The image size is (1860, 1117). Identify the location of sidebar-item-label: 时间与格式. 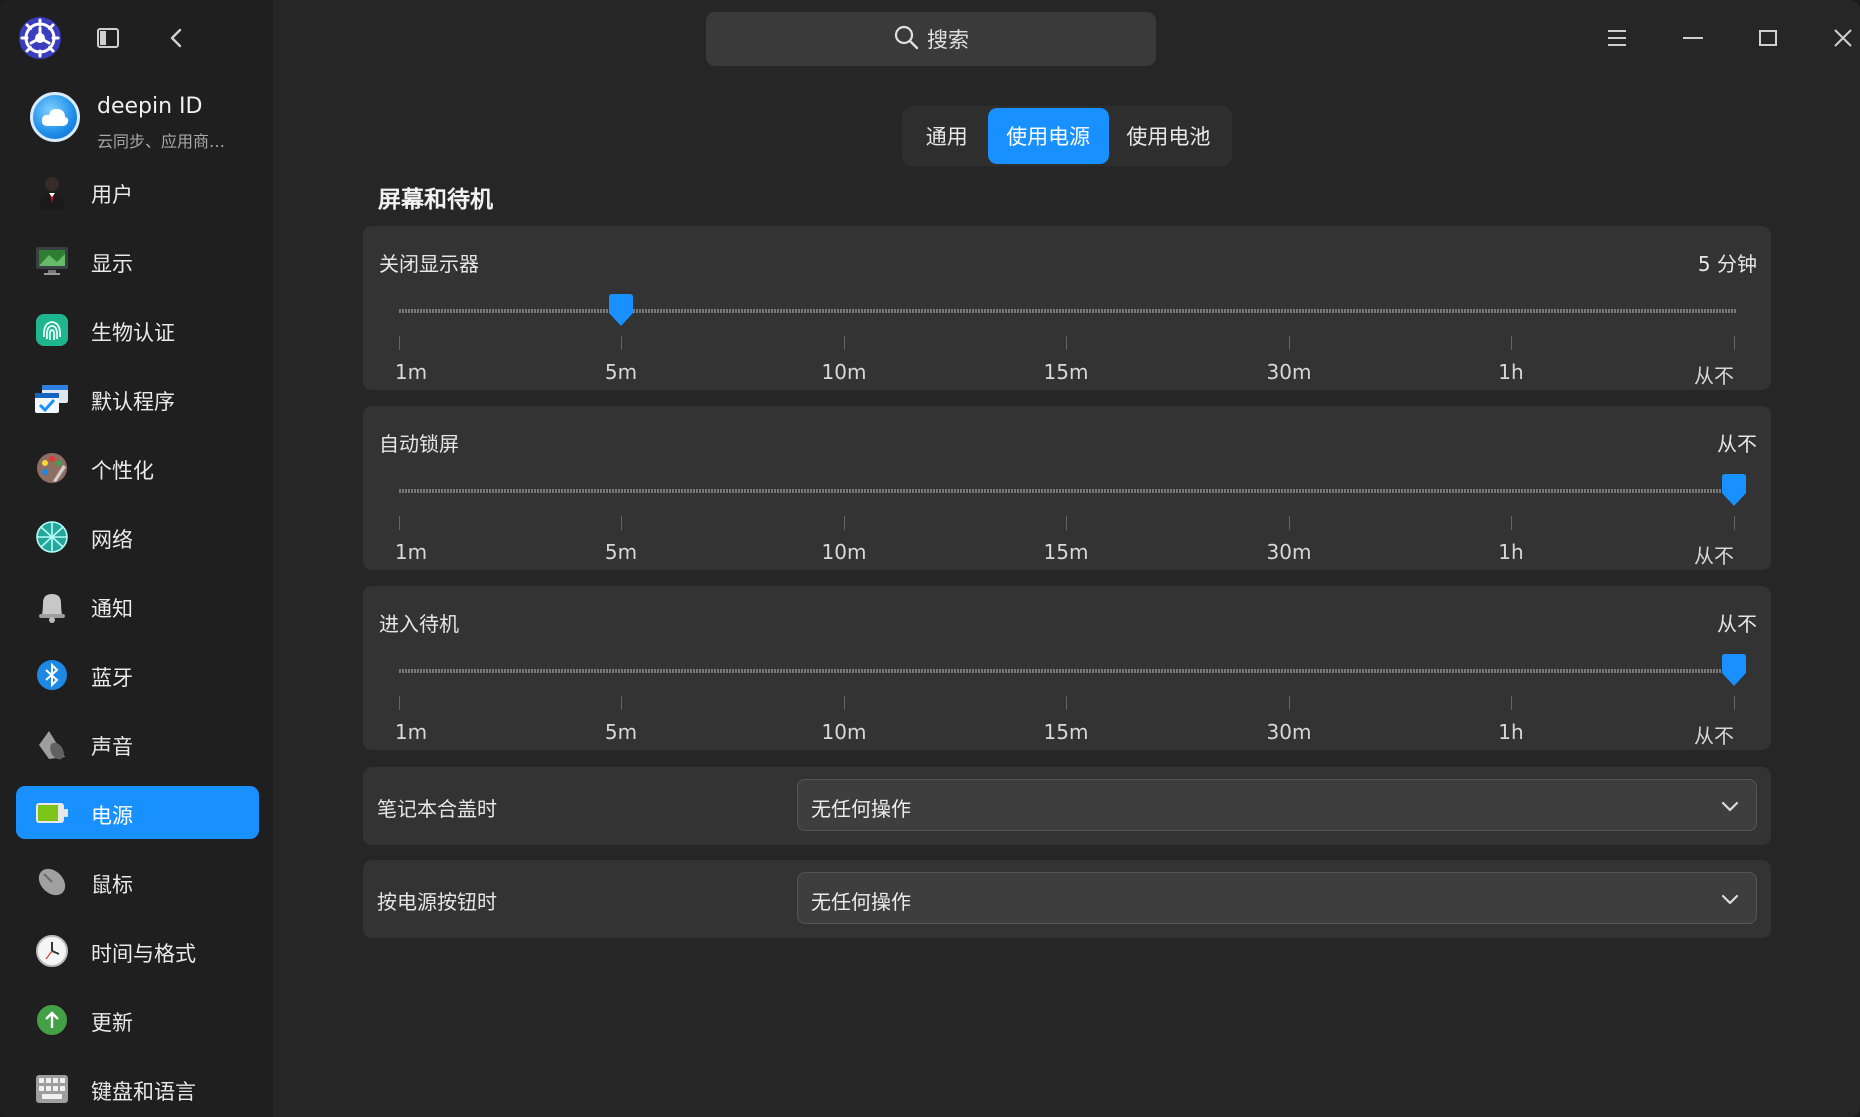
(143, 954).